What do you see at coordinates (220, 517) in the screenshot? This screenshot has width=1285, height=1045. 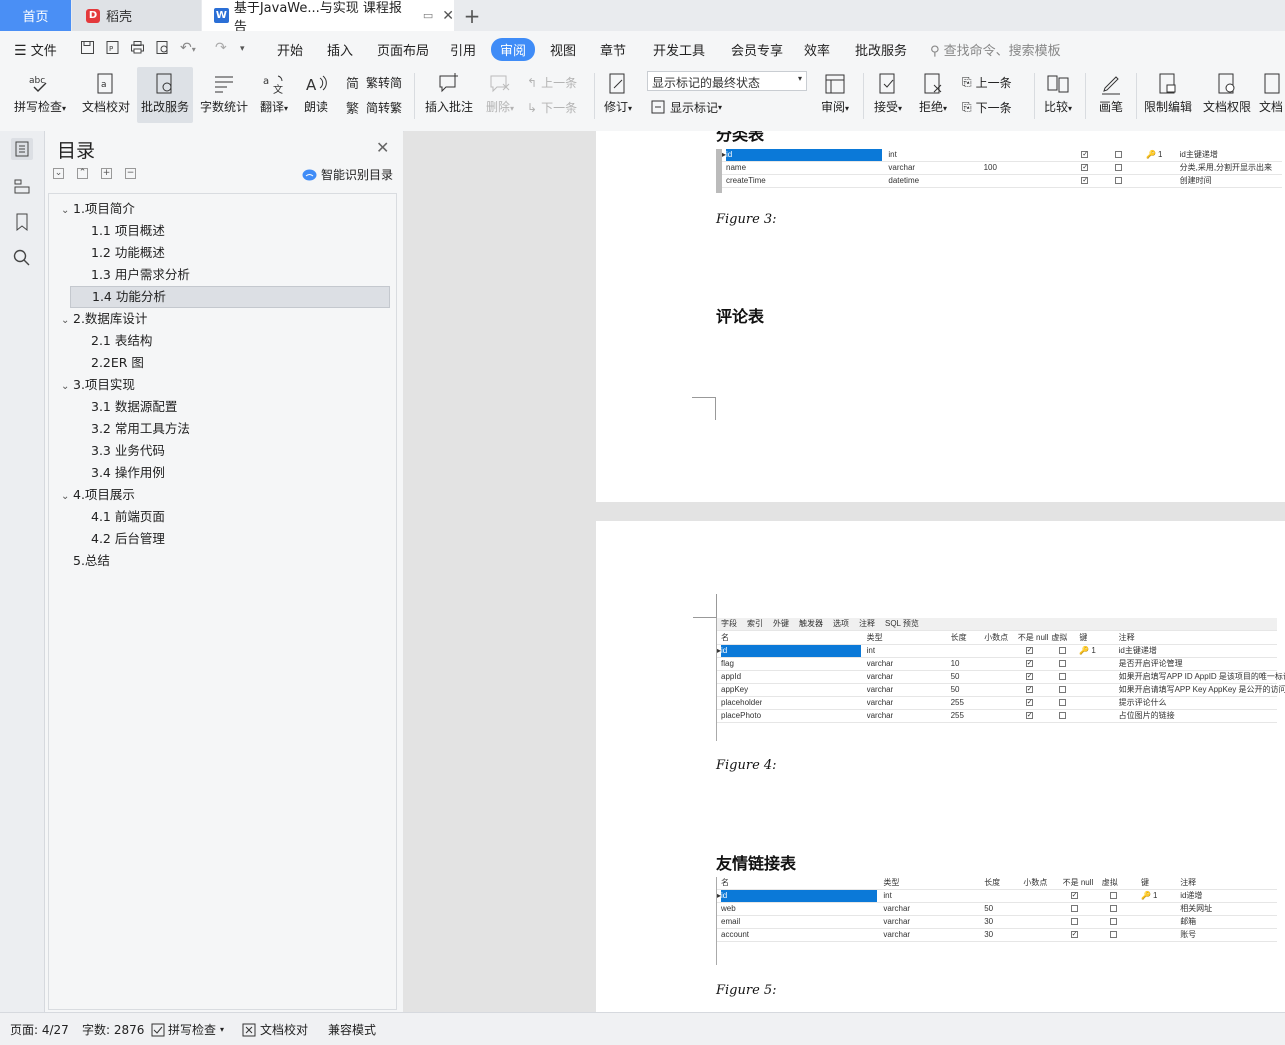 I see `toc-item: 4.1 前端页面` at bounding box center [220, 517].